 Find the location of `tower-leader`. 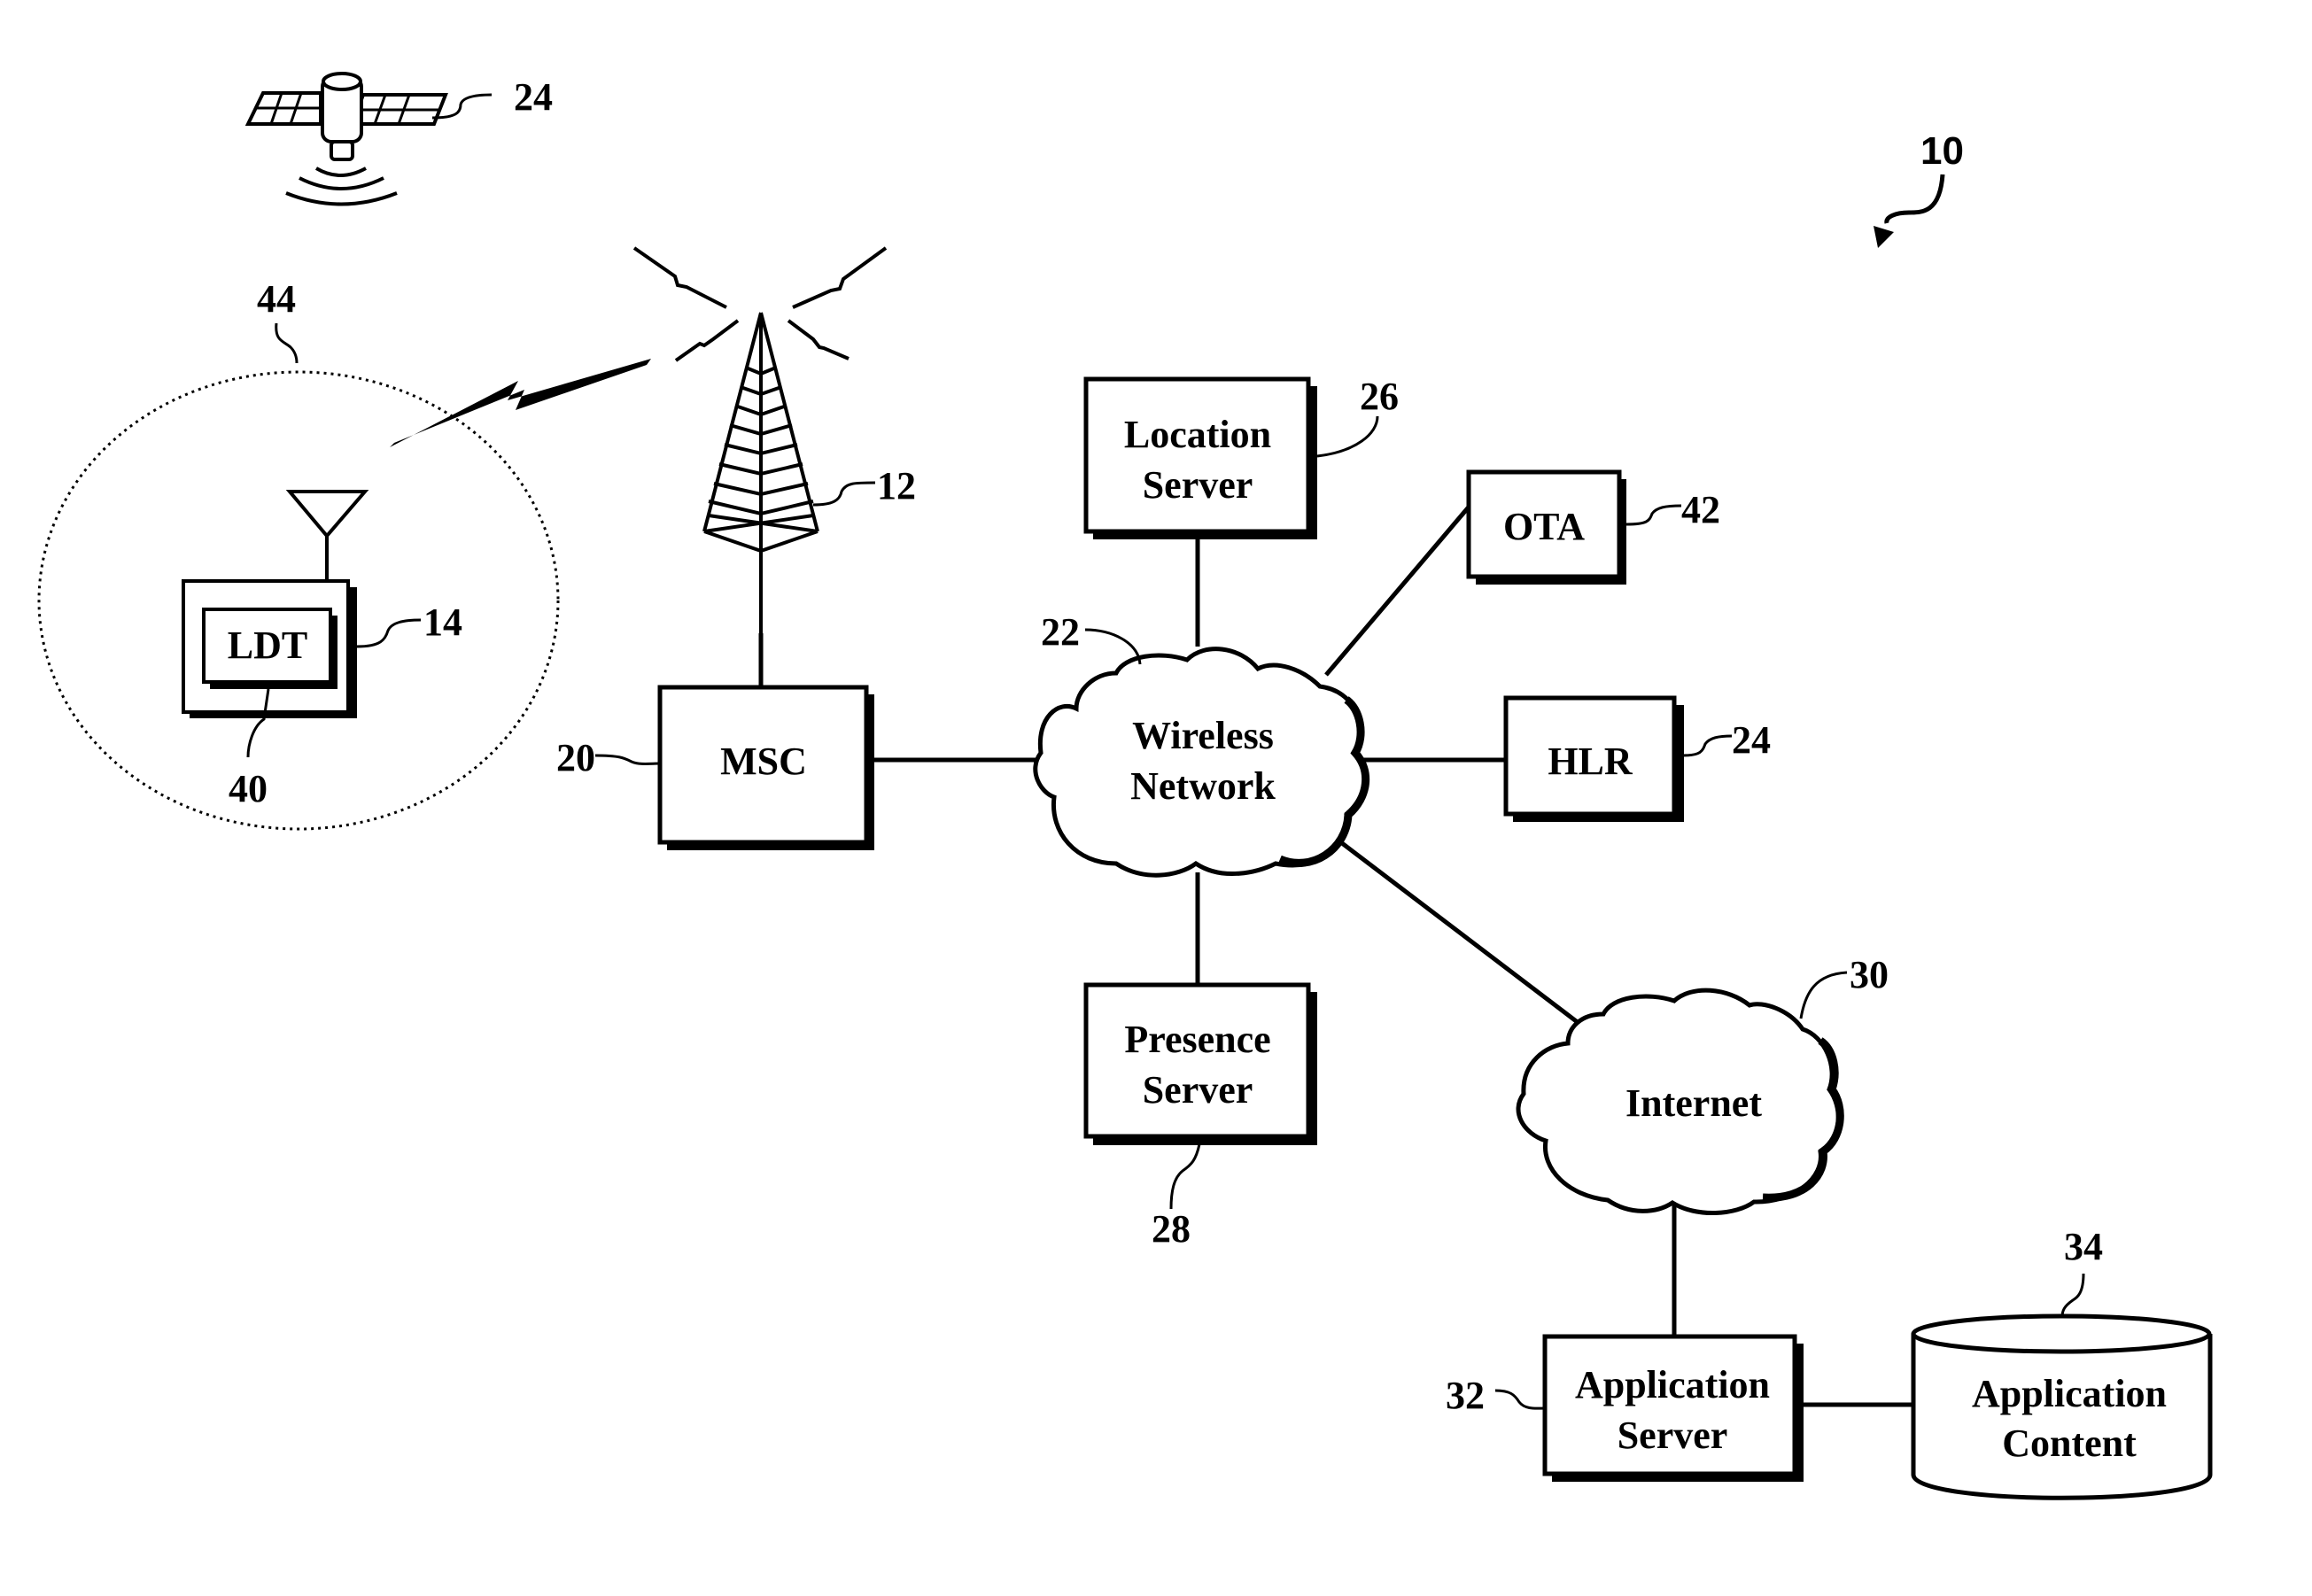

tower-leader is located at coordinates (844, 494).